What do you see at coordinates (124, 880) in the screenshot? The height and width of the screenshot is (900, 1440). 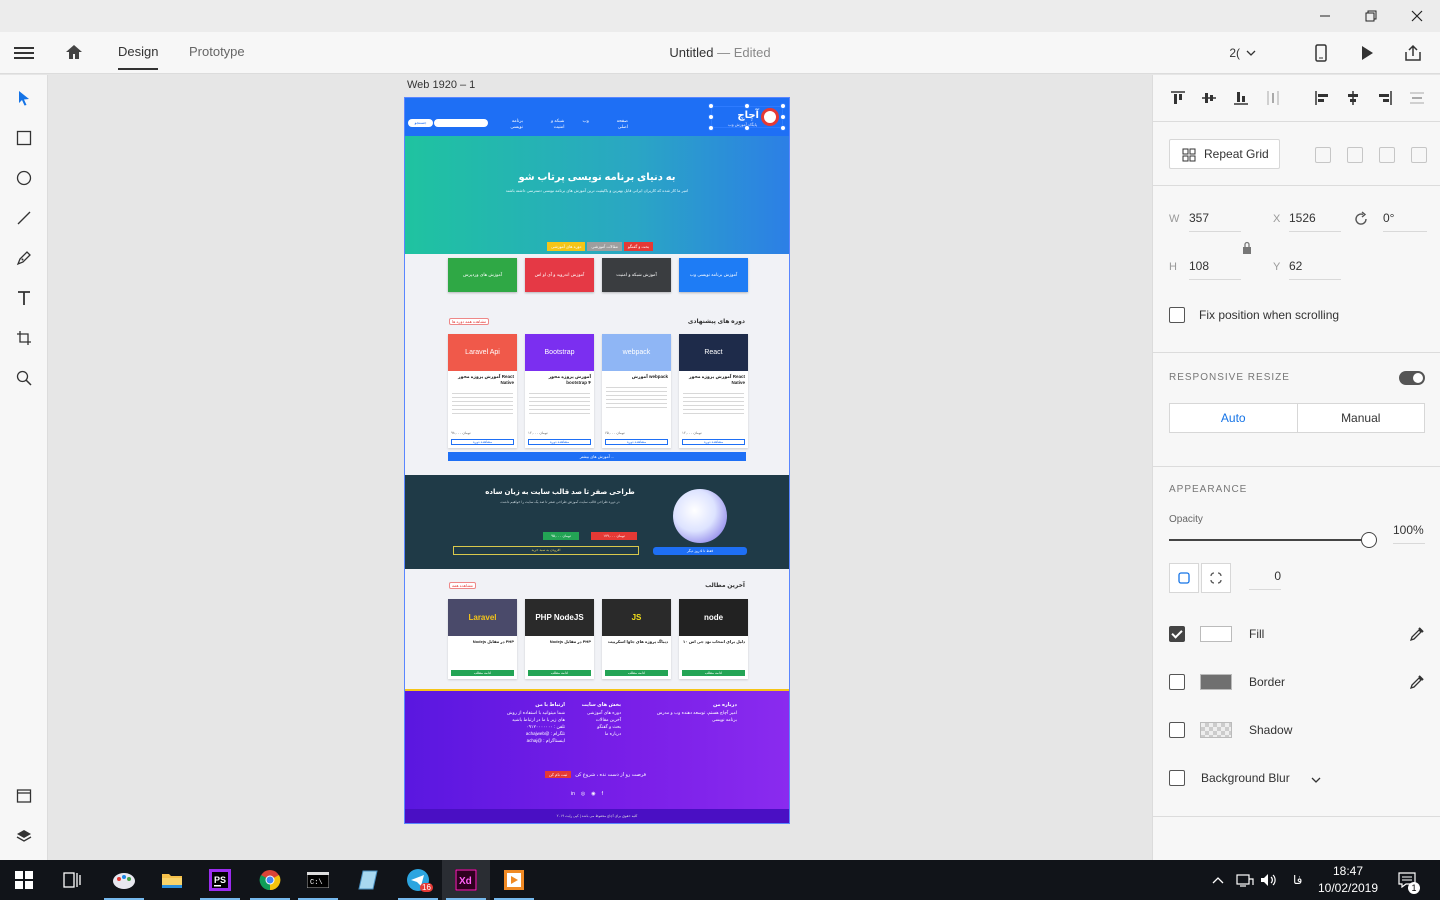 I see `paint-app` at bounding box center [124, 880].